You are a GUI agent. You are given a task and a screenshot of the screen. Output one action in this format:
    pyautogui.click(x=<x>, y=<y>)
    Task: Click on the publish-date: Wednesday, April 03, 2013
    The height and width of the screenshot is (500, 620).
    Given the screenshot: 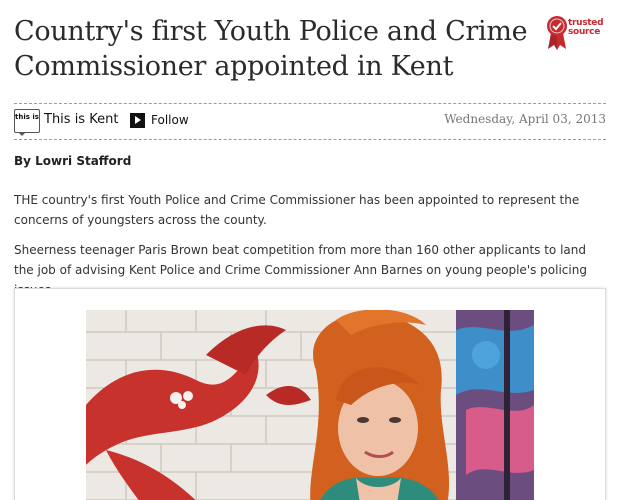 What is the action you would take?
    pyautogui.click(x=525, y=119)
    